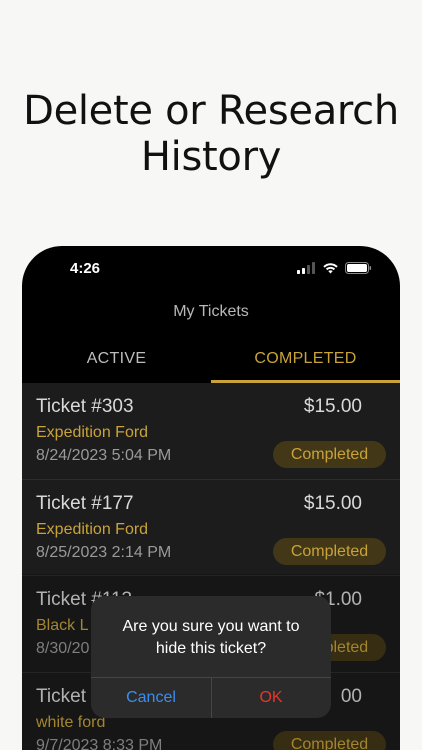 The height and width of the screenshot is (750, 422). Describe the element at coordinates (211, 157) in the screenshot. I see `headline-line-2: History` at that location.